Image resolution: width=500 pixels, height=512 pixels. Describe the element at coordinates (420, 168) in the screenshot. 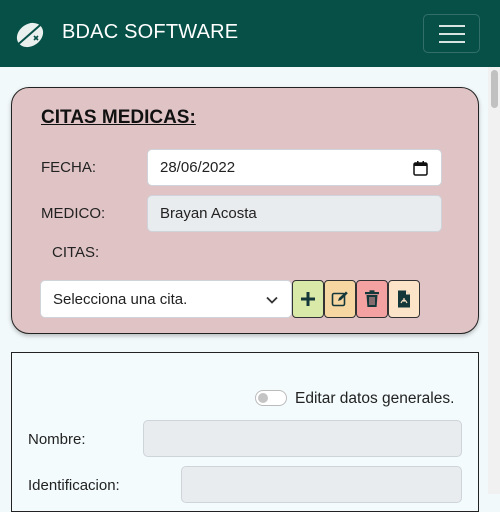

I see `calendar-icon` at that location.